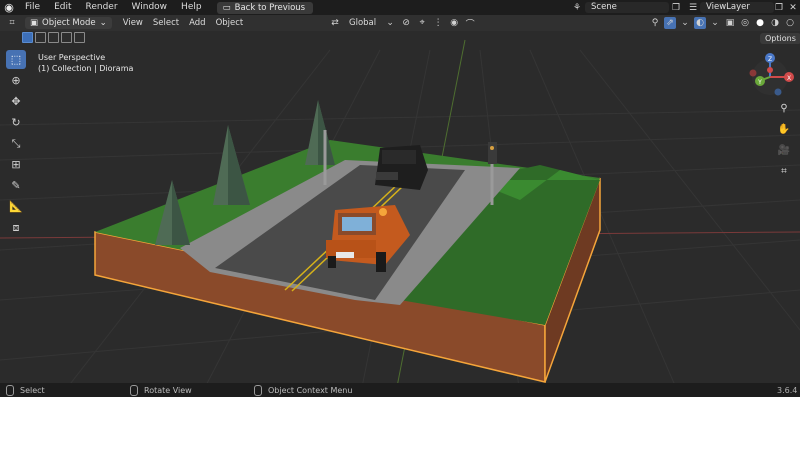 The image size is (800, 450). What do you see at coordinates (16, 227) in the screenshot?
I see `add-cube-tool-icon: ⧈` at bounding box center [16, 227].